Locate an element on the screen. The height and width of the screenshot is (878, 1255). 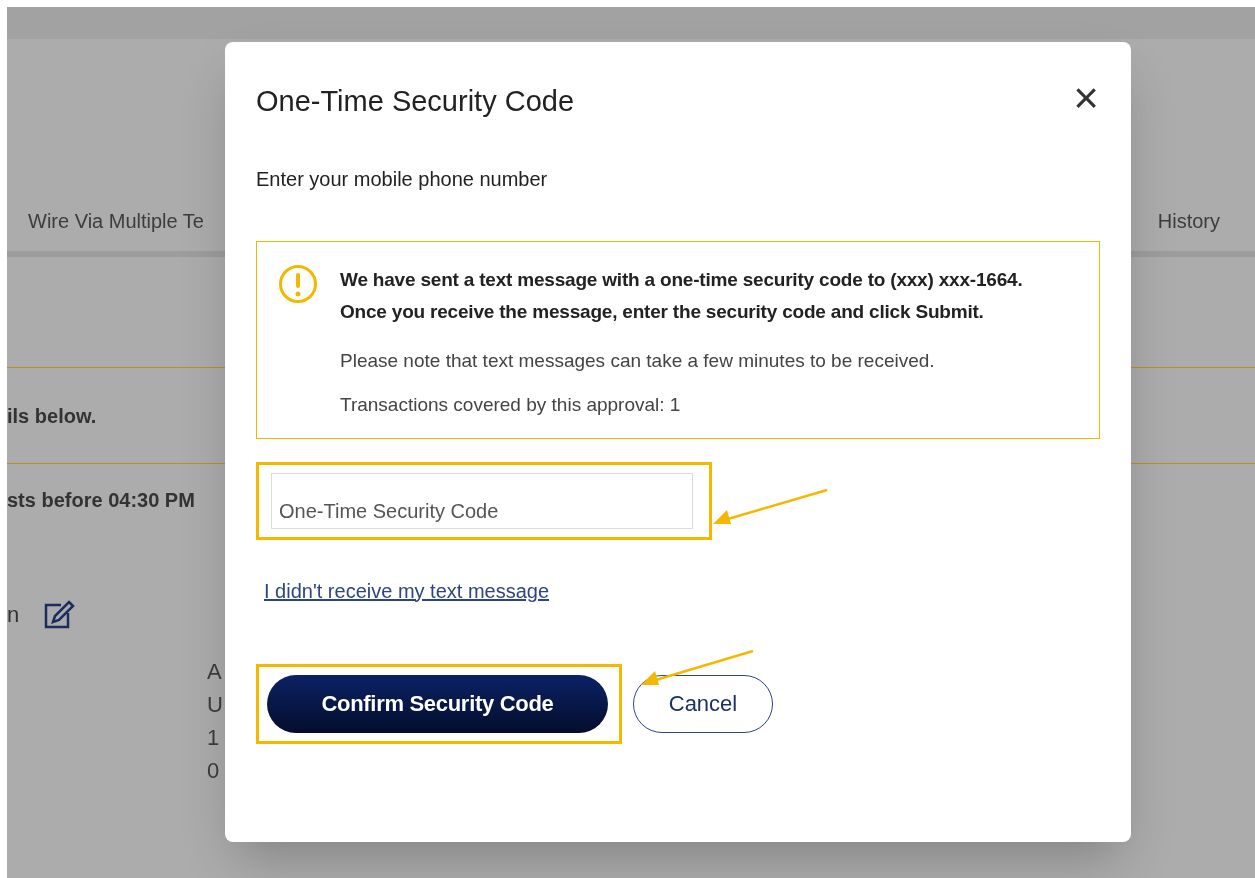
alert-message: We have sent a text message with a one-time security code to (xxx) xxx-1664. Once you receive the message, enter the security code and click Submit. is located at coordinates (682, 295).